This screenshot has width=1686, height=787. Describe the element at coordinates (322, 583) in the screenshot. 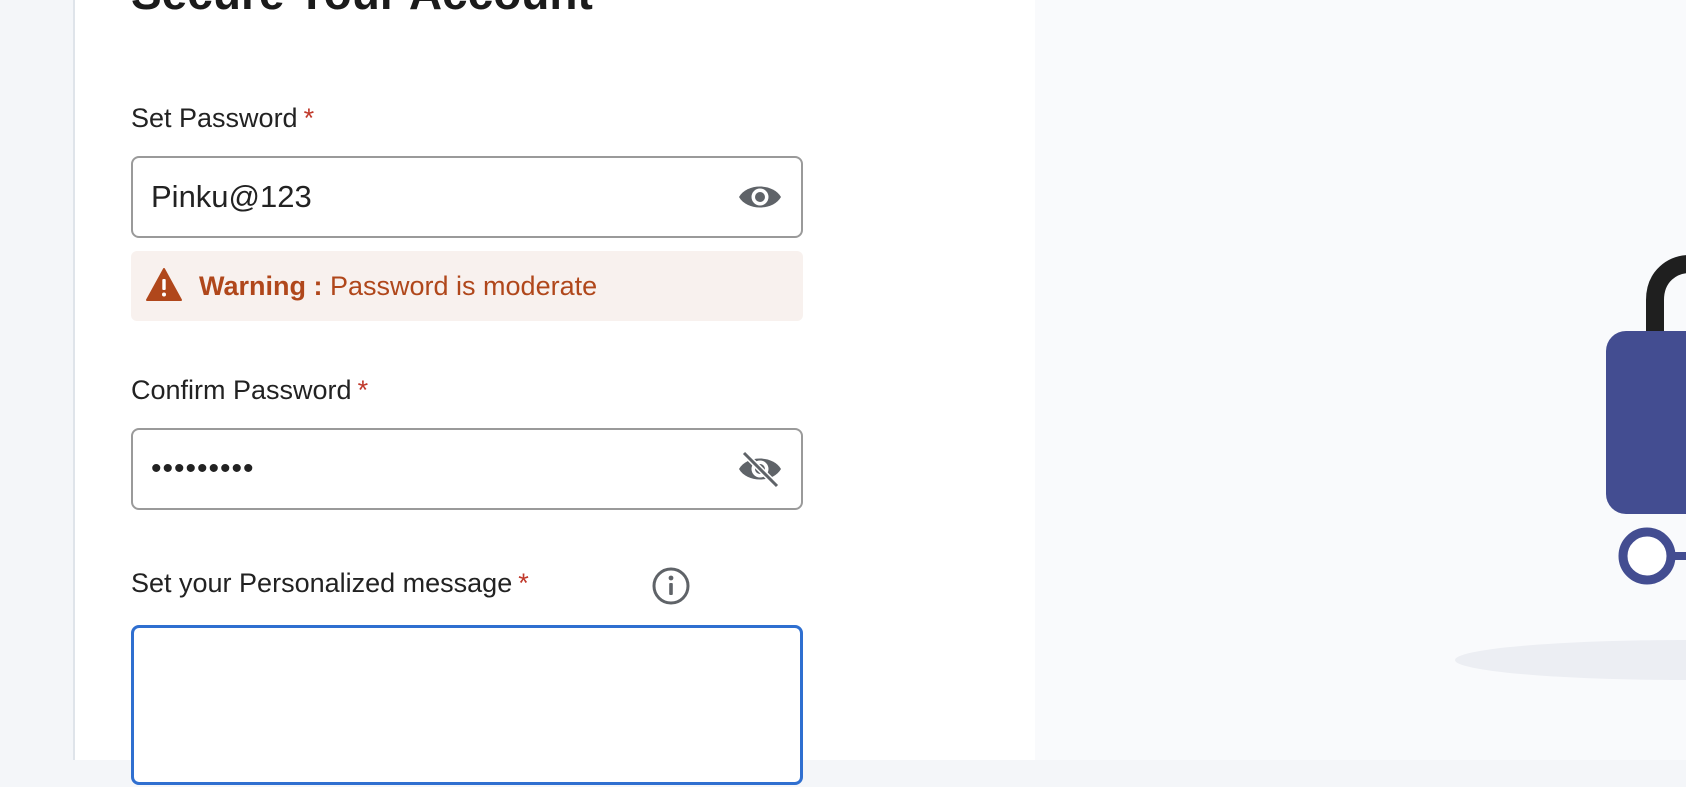

I see `personalized-message-label-text: Set your Personalized message` at that location.